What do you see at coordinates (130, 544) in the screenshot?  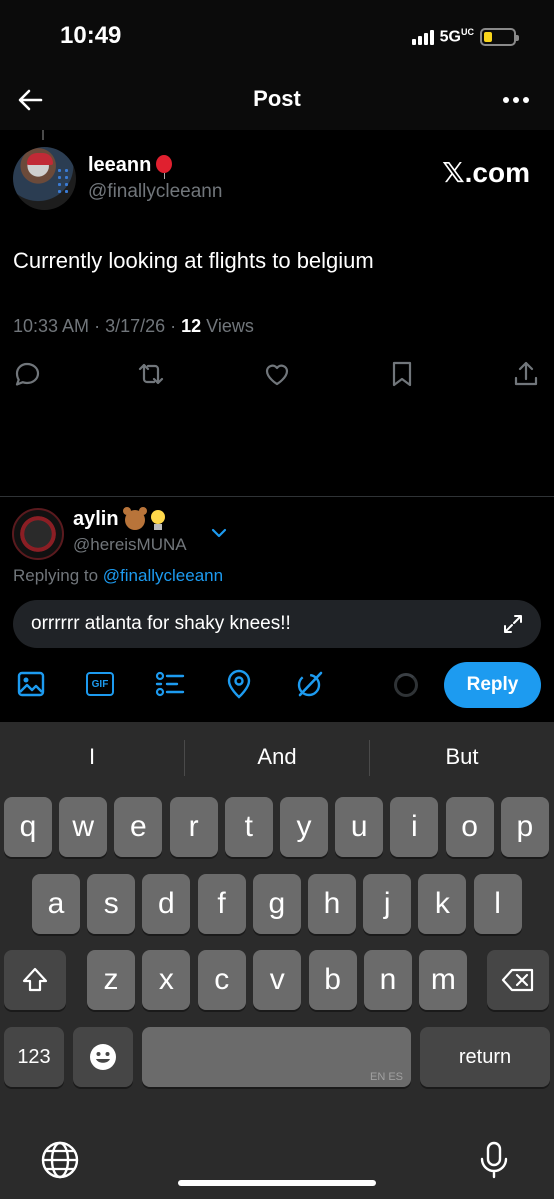 I see `reply-author-handle: @hereisMUNA` at bounding box center [130, 544].